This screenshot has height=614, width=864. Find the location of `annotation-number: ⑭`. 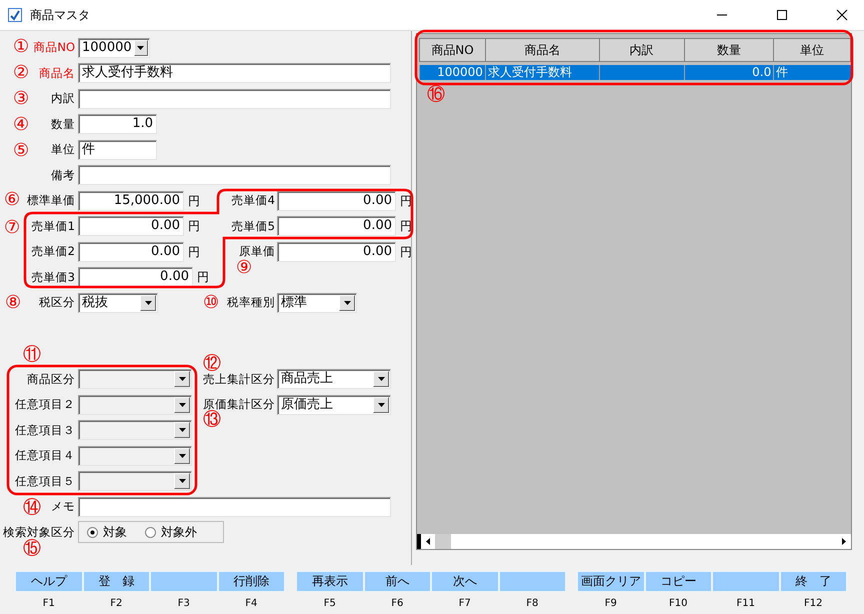

annotation-number: ⑭ is located at coordinates (32, 508).